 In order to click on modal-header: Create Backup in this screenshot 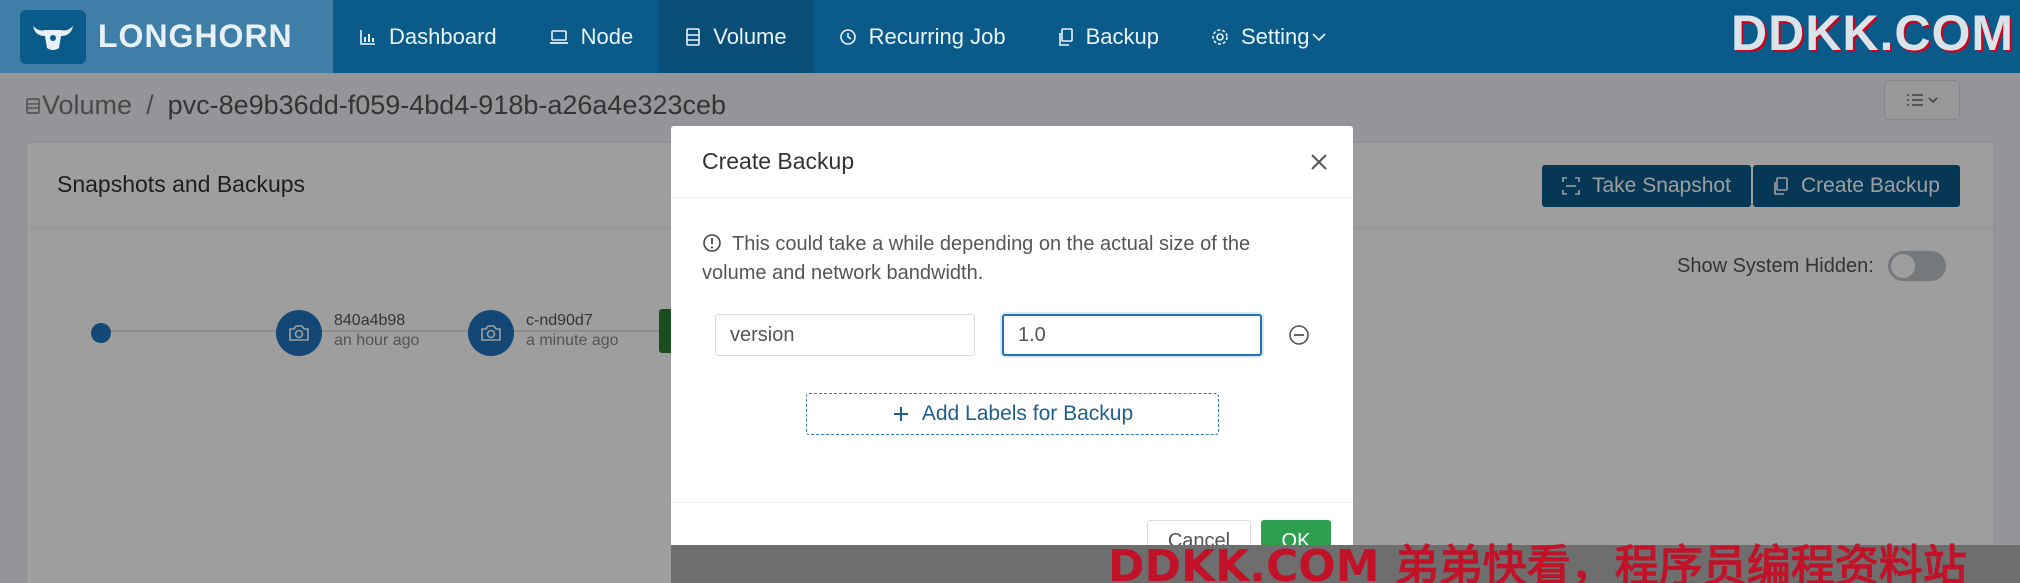, I will do `click(1012, 162)`.